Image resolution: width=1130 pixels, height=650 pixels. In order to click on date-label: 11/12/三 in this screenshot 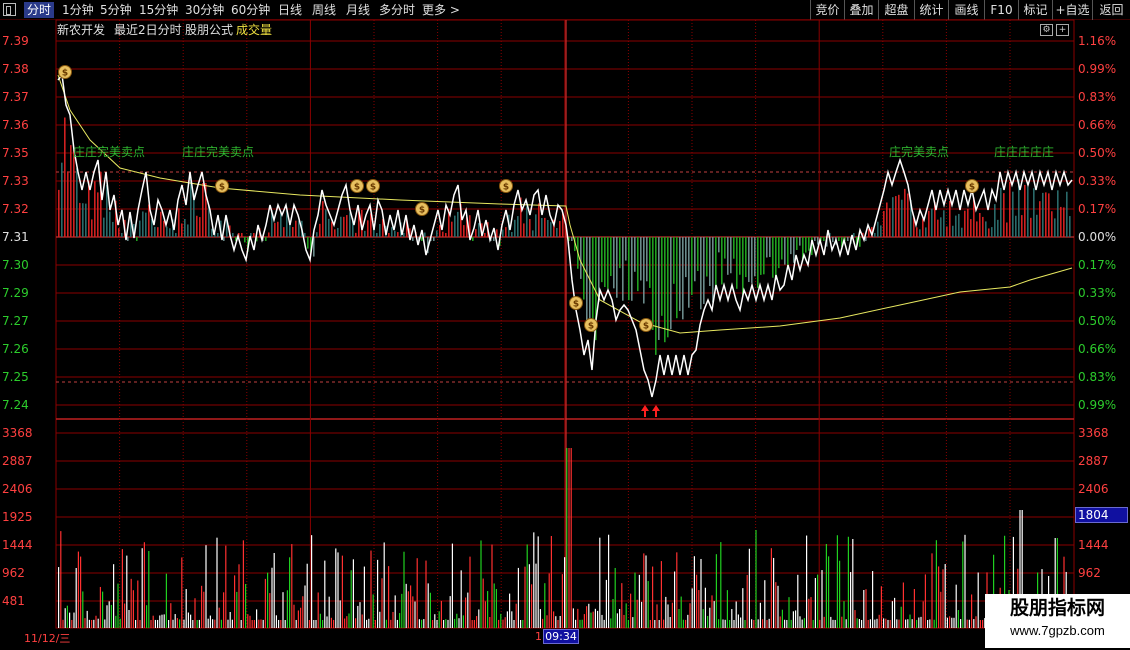, I will do `click(47, 638)`.